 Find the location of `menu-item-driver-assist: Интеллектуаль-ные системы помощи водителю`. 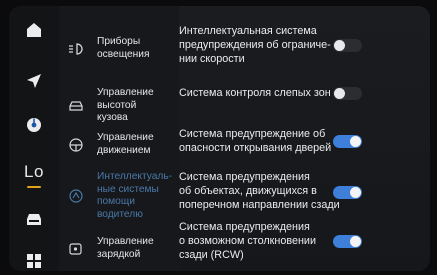

menu-item-driver-assist: Интеллектуаль-ные системы помощи водителю is located at coordinates (119, 196).